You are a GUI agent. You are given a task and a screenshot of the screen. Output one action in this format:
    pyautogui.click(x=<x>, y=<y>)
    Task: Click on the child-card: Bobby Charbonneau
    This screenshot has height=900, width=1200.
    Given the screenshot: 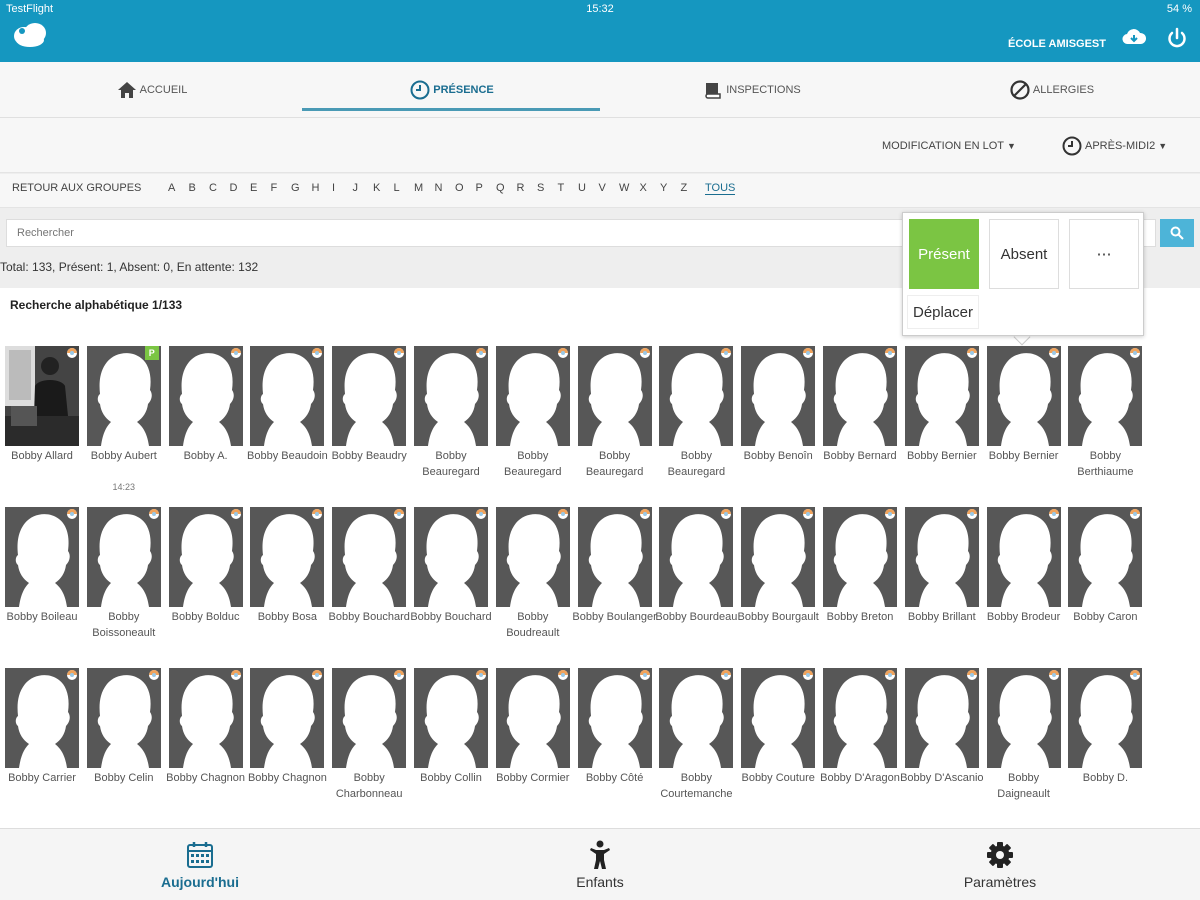 What is the action you would take?
    pyautogui.click(x=369, y=748)
    